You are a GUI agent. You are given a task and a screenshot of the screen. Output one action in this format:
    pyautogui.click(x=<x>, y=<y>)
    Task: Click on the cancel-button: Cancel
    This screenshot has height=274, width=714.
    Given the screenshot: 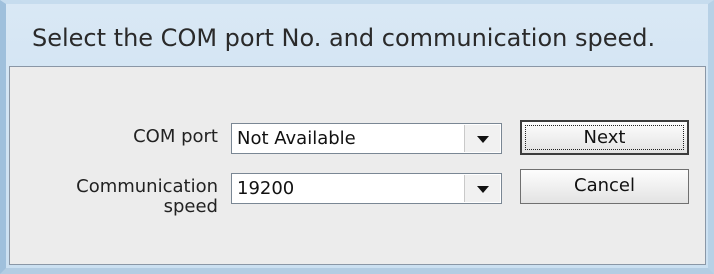 What is the action you would take?
    pyautogui.click(x=604, y=186)
    